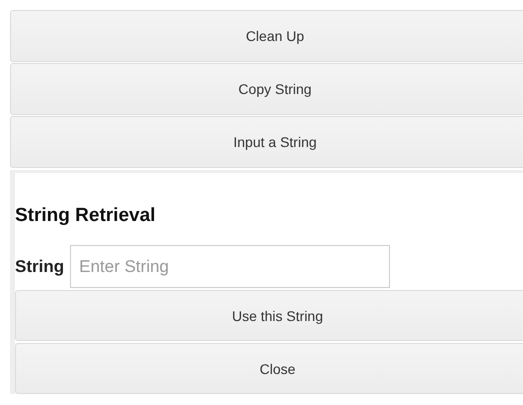 The height and width of the screenshot is (405, 523). What do you see at coordinates (266, 142) in the screenshot?
I see `menu-button: Input a String` at bounding box center [266, 142].